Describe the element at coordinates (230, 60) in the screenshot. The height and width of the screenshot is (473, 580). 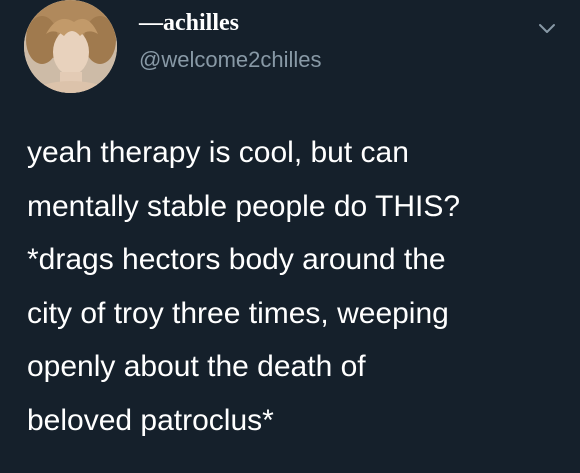
I see `author-handle: @welcome2chilles` at that location.